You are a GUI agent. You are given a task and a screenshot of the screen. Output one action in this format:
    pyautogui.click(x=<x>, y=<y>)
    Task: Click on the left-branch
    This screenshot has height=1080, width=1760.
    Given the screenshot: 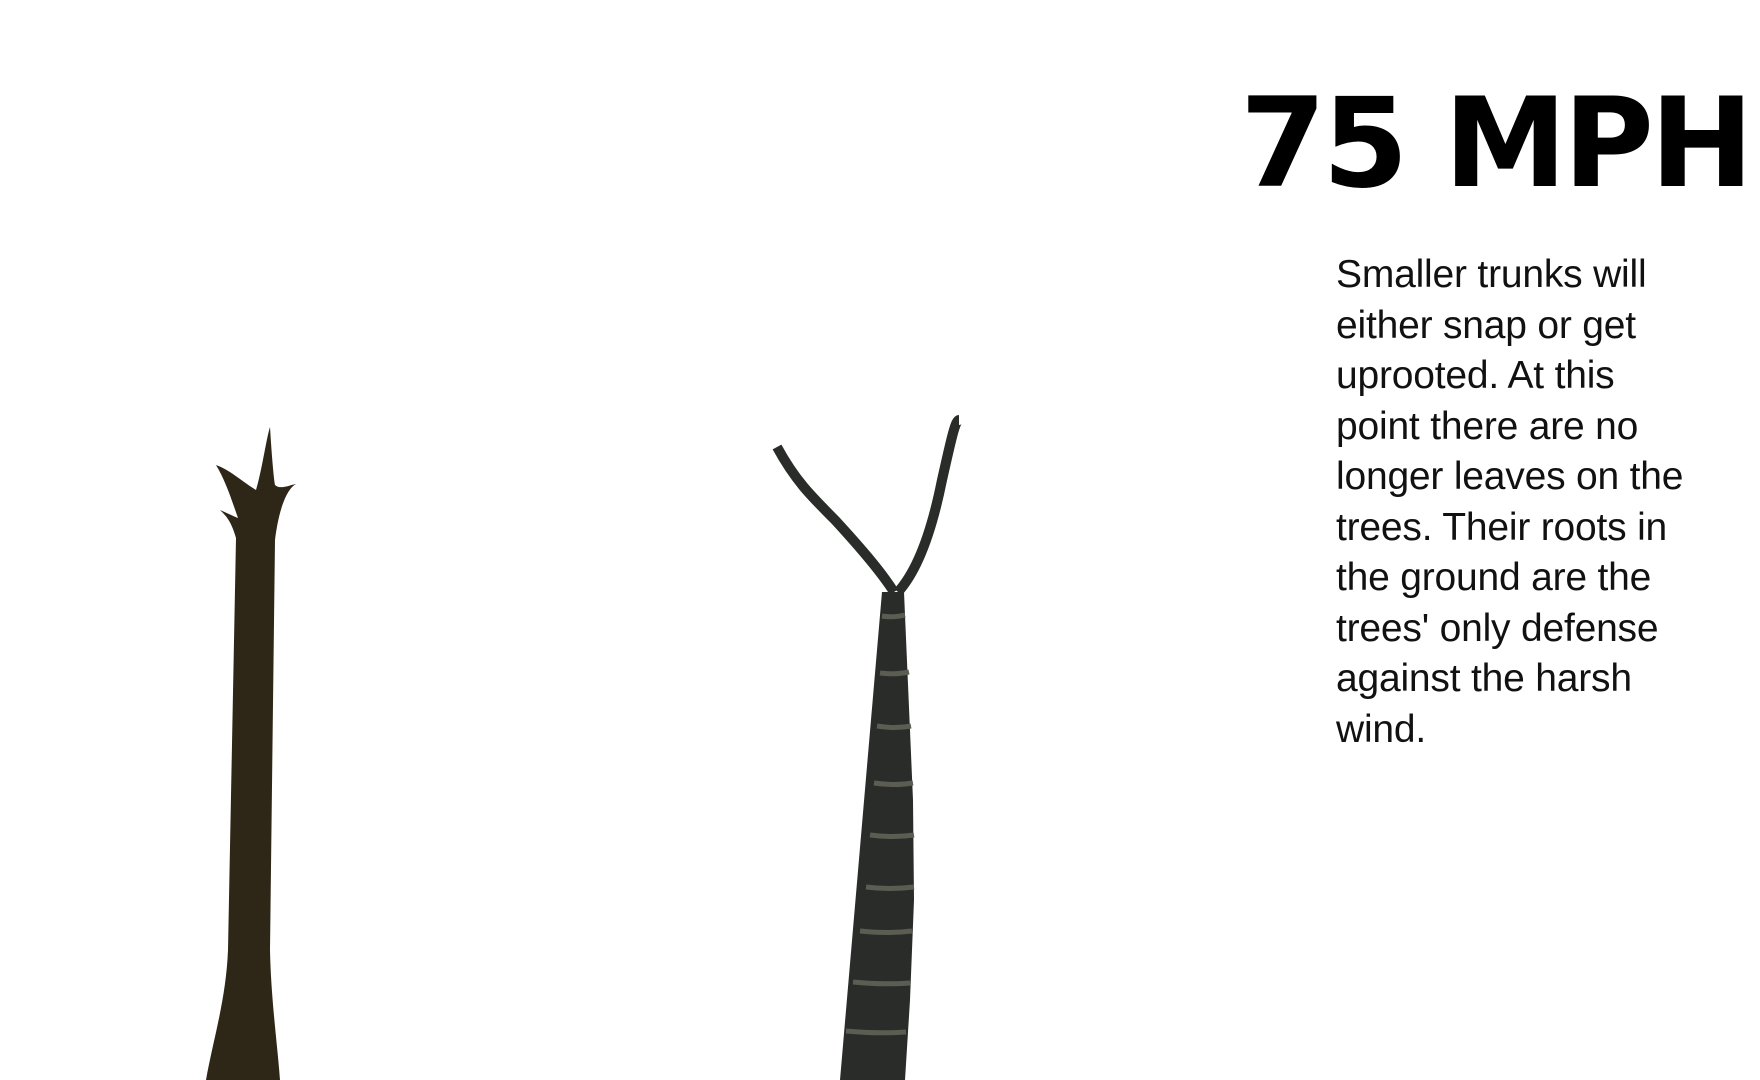 What is the action you would take?
    pyautogui.click(x=835, y=519)
    